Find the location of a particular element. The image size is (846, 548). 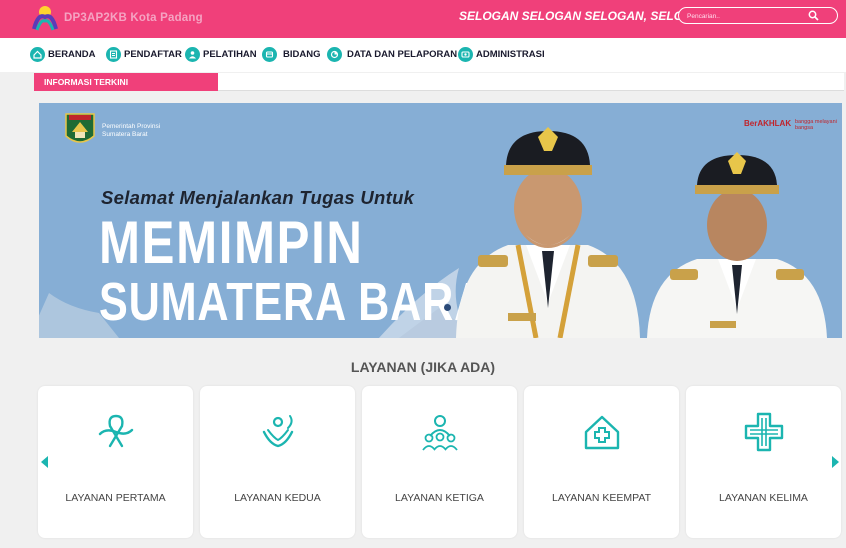

nav-label: ADMINISTRASI is located at coordinates (510, 54).